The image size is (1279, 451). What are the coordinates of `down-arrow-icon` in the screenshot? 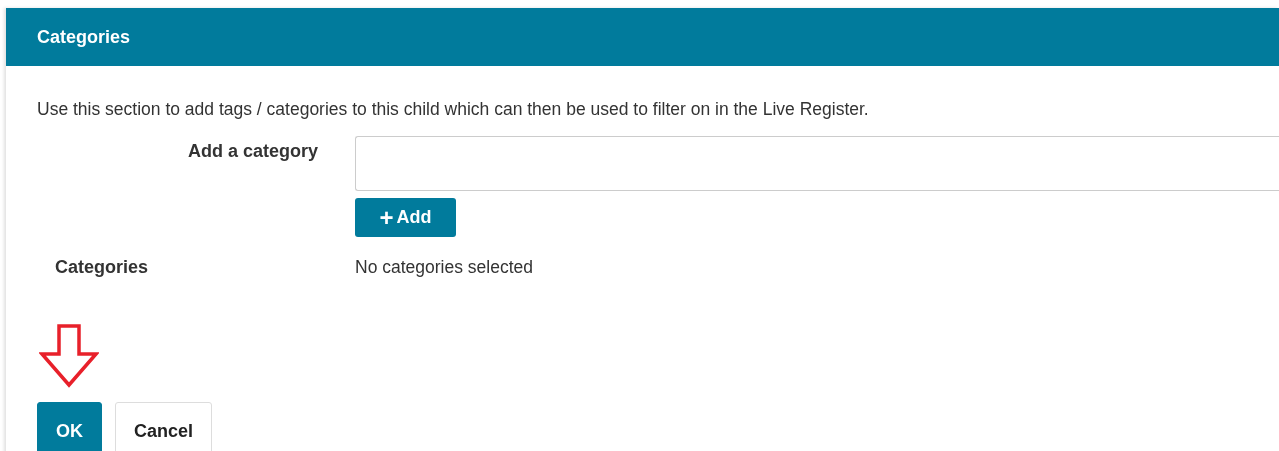 It's located at (69, 356).